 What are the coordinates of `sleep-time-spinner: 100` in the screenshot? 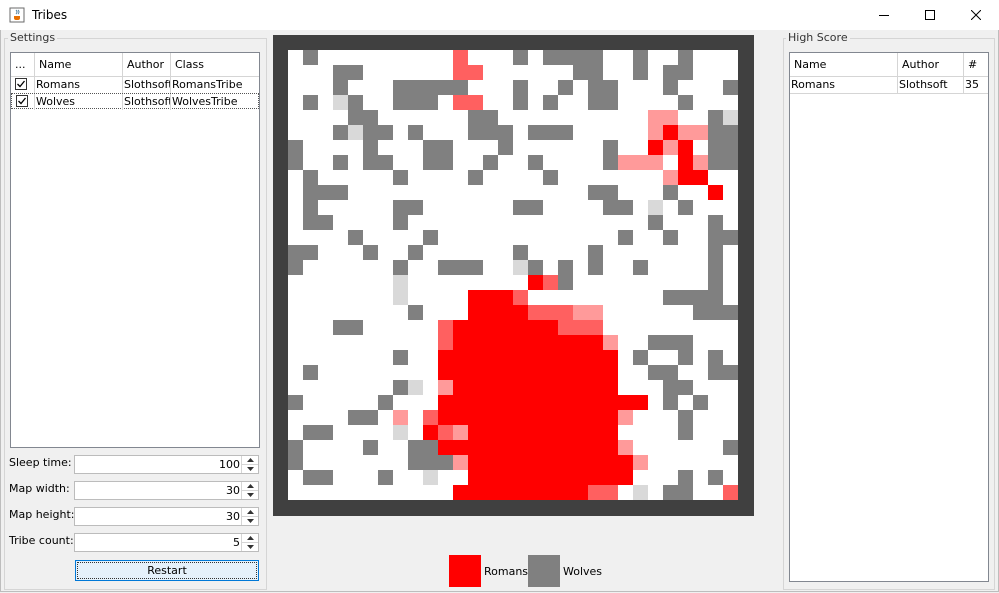 It's located at (166, 464).